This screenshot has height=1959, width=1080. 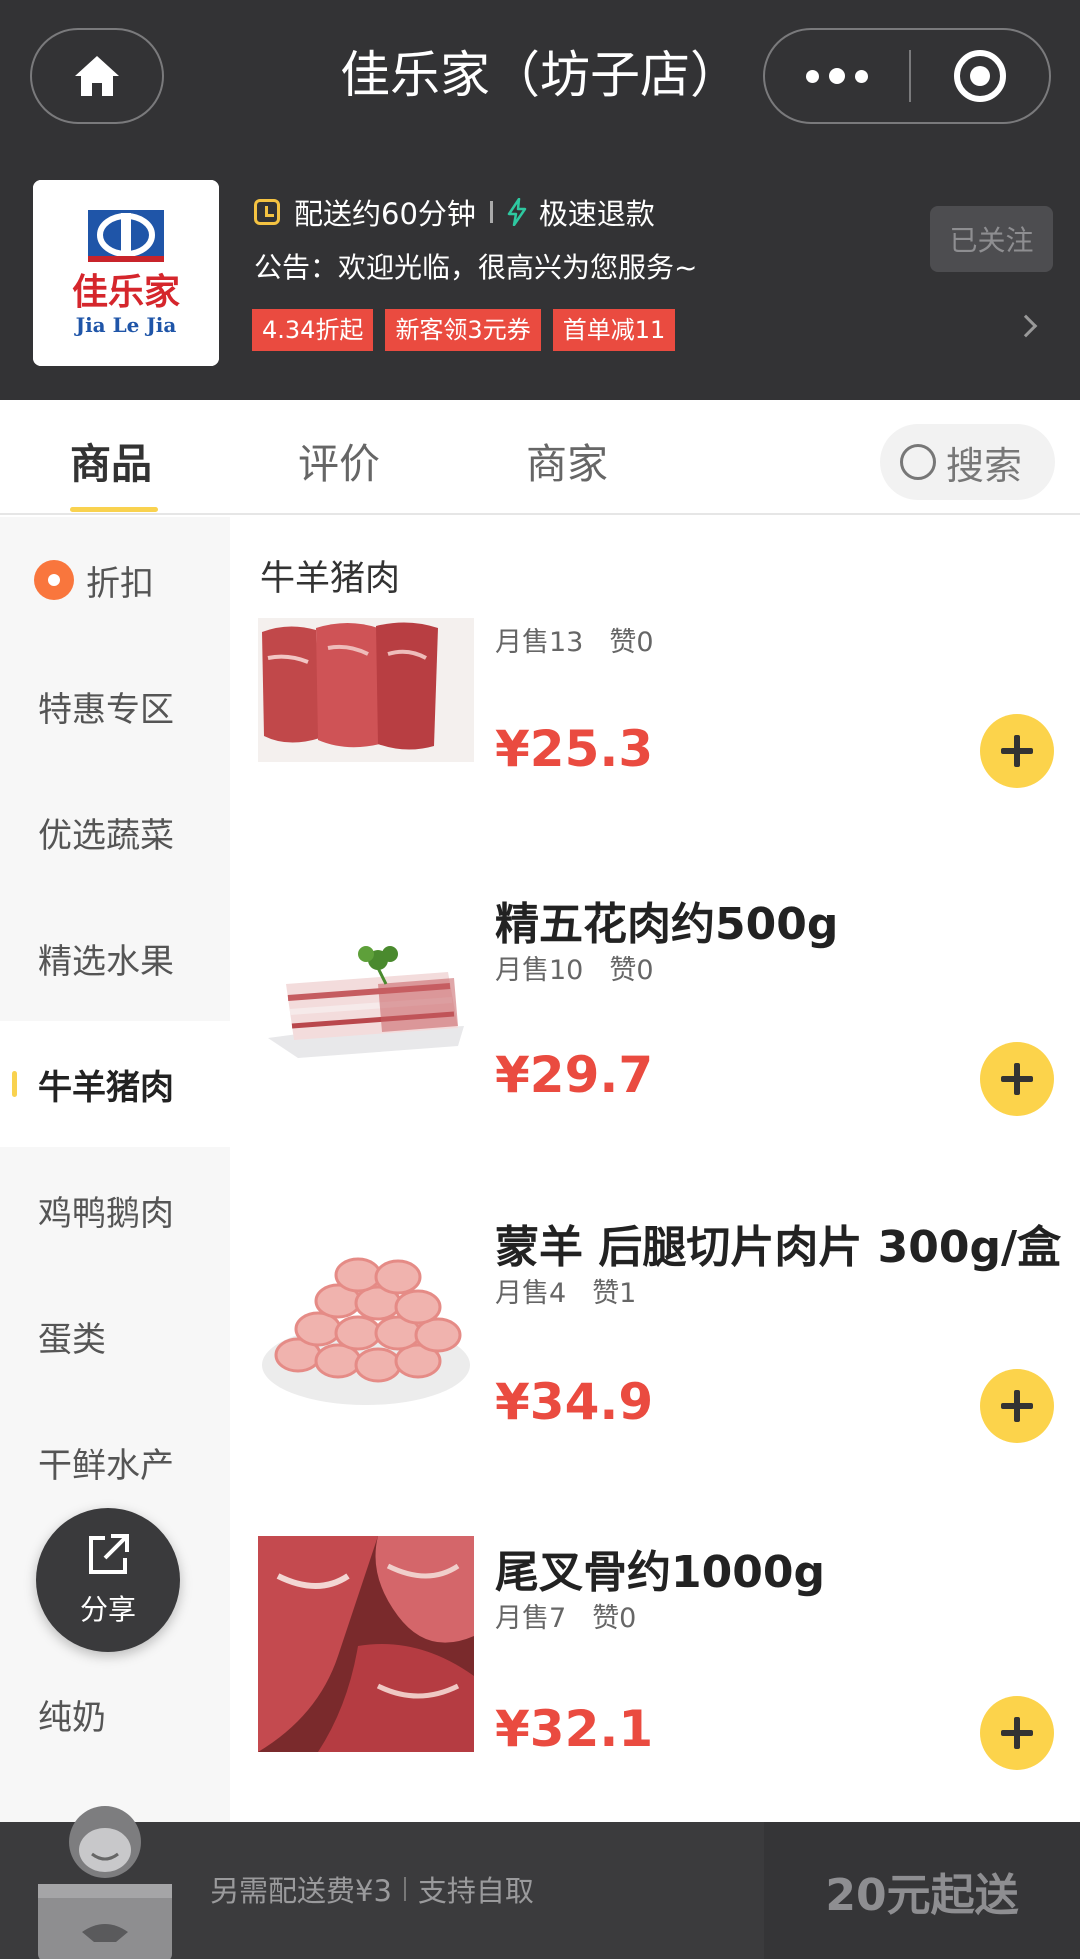 I want to click on more-dots-icon, so click(x=837, y=76).